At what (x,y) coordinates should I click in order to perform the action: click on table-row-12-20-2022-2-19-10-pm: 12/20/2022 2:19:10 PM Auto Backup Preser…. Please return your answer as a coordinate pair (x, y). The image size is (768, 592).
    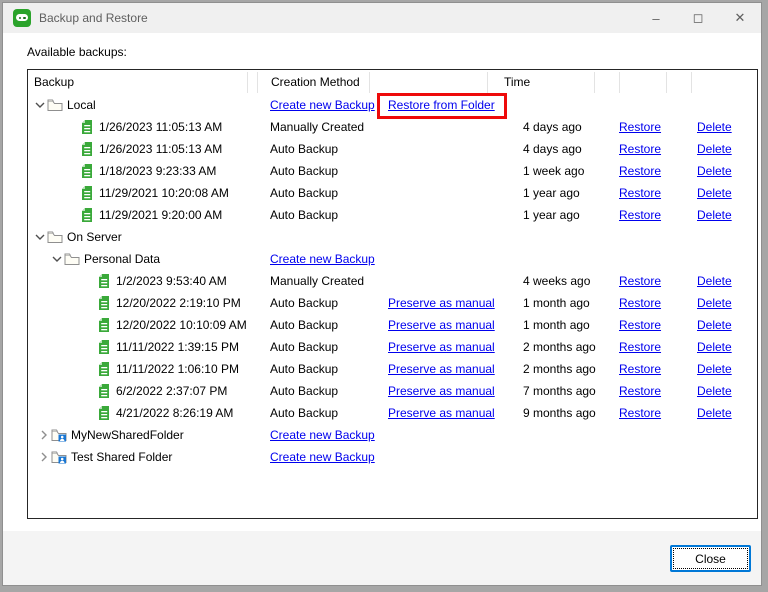
    Looking at the image, I should click on (392, 303).